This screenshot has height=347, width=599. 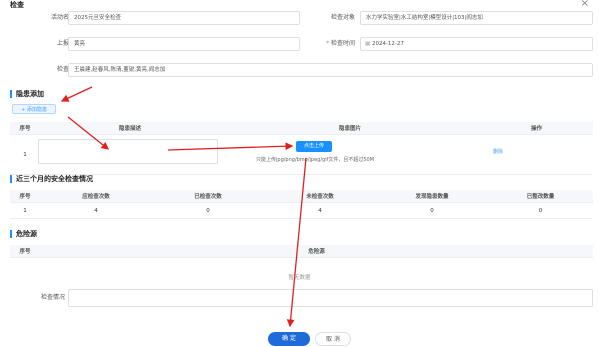 What do you see at coordinates (76, 94) in the screenshot?
I see `arrow-to-add-button` at bounding box center [76, 94].